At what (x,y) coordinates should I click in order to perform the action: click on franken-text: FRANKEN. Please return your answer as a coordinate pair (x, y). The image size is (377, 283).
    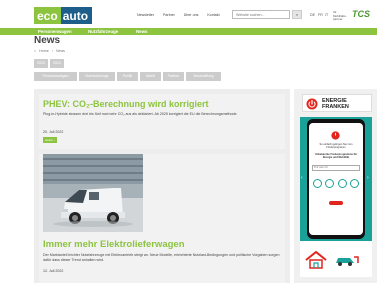
    Looking at the image, I should click on (335, 107).